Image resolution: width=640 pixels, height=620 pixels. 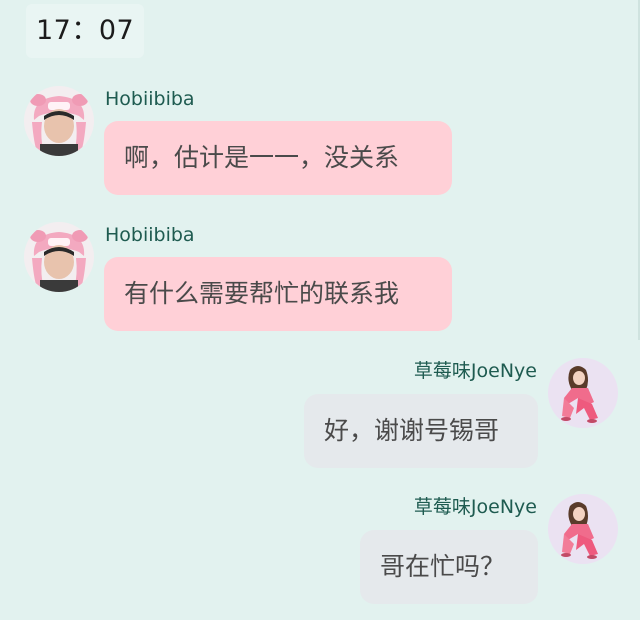 What do you see at coordinates (421, 431) in the screenshot?
I see `message-bubble-outgoing: 好，谢谢号锡哥` at bounding box center [421, 431].